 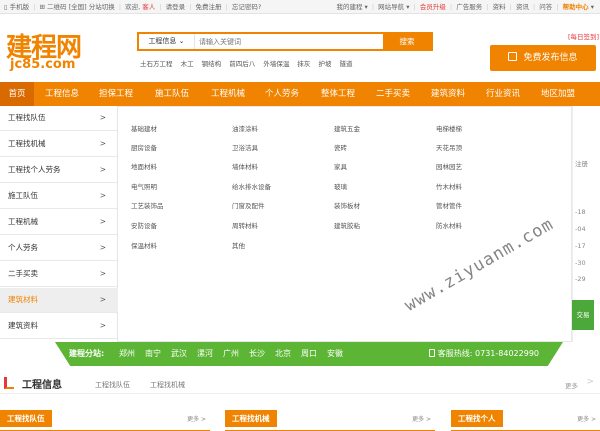 I want to click on city-link: 周口, so click(x=309, y=354).